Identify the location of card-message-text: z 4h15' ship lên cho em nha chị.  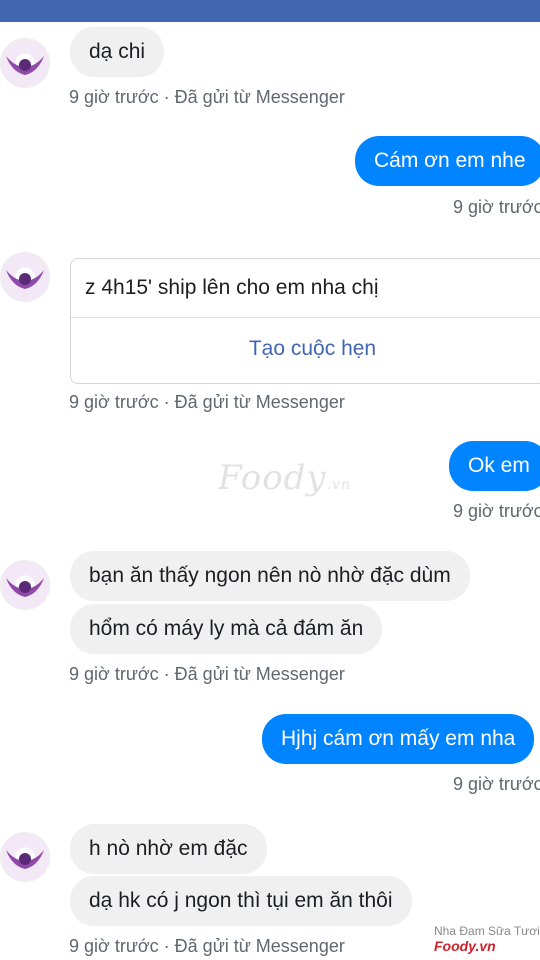
(232, 287).